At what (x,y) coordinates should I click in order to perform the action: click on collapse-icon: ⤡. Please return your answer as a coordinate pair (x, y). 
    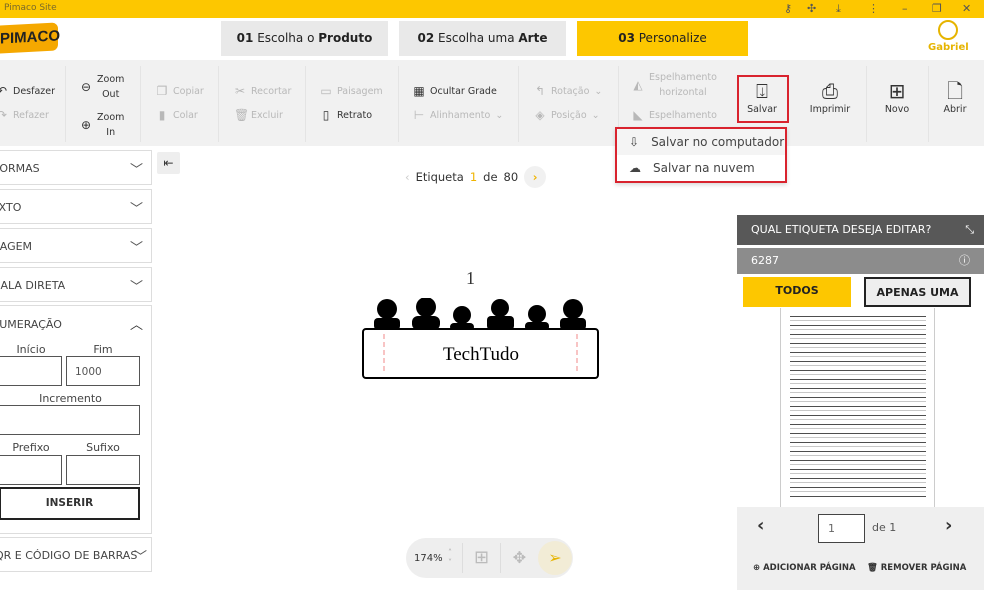
    Looking at the image, I should click on (969, 230).